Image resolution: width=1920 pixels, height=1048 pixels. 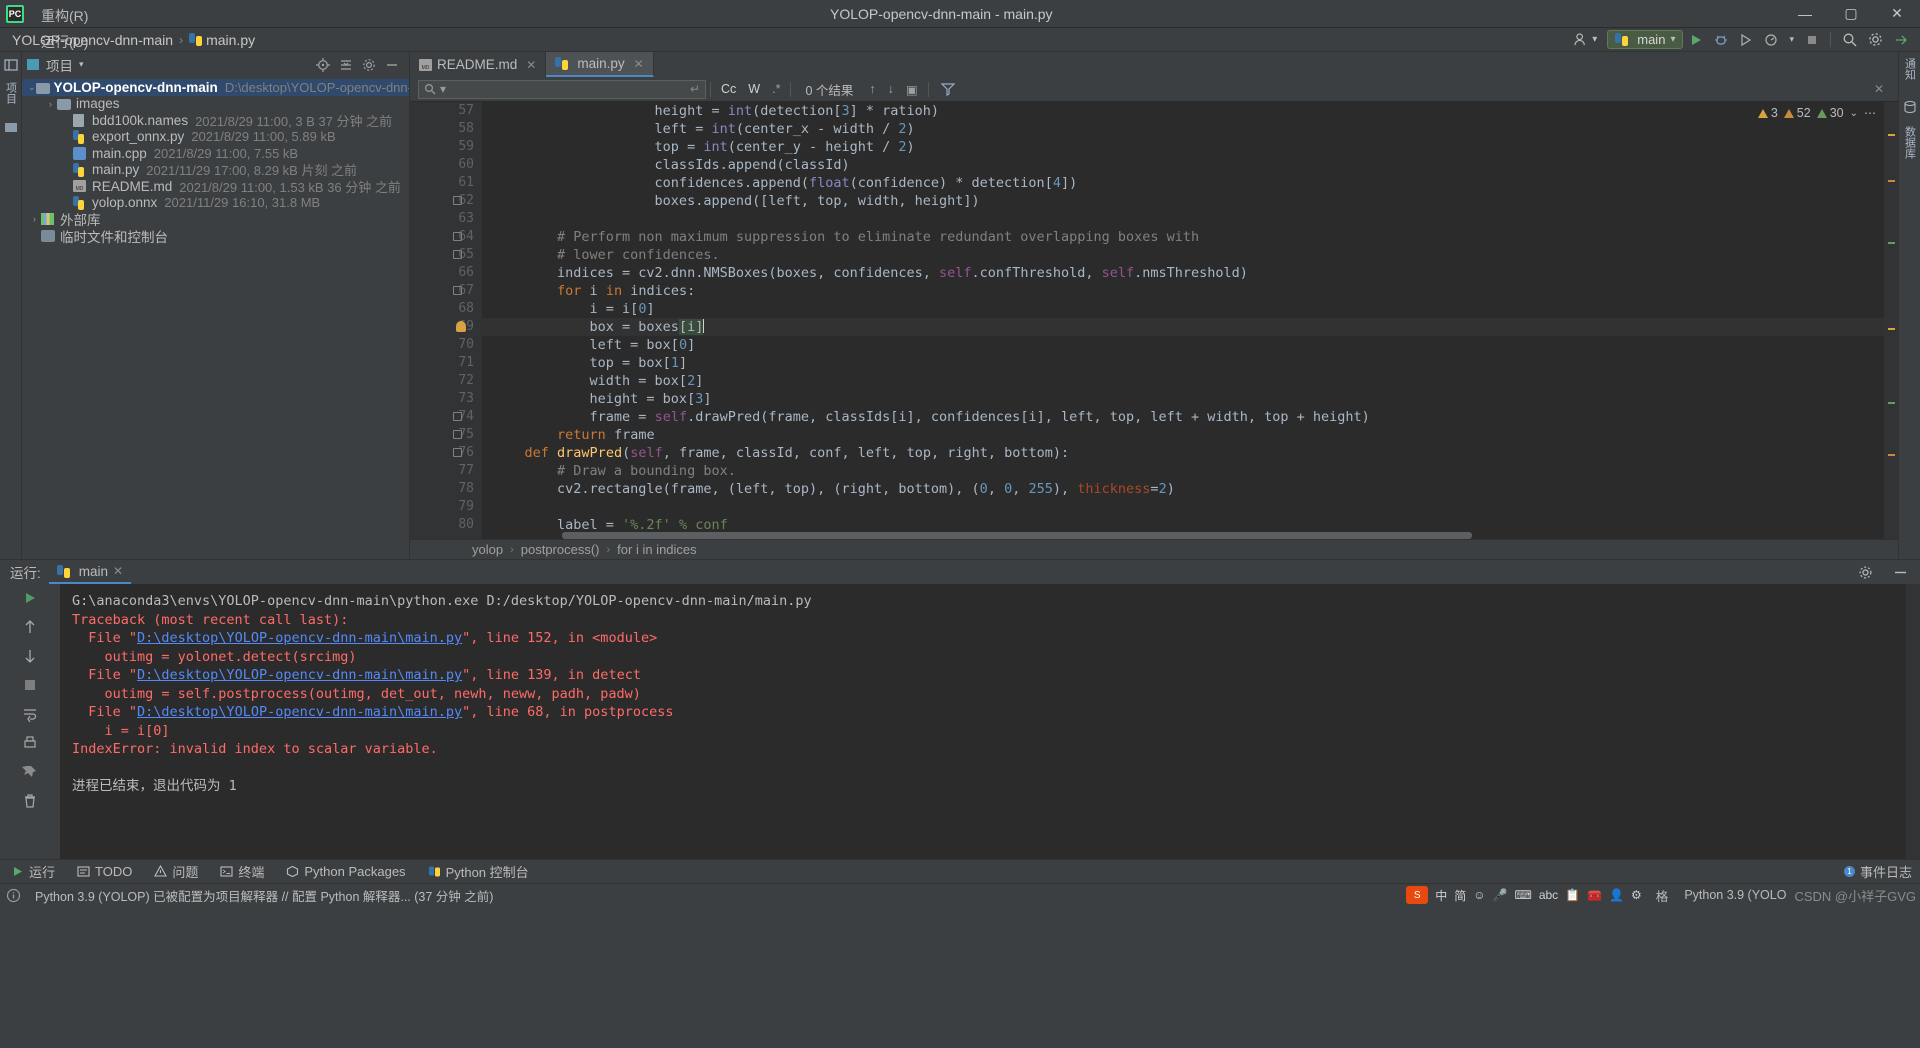 I want to click on sidebar-item-database: 数据库, so click(x=1910, y=142).